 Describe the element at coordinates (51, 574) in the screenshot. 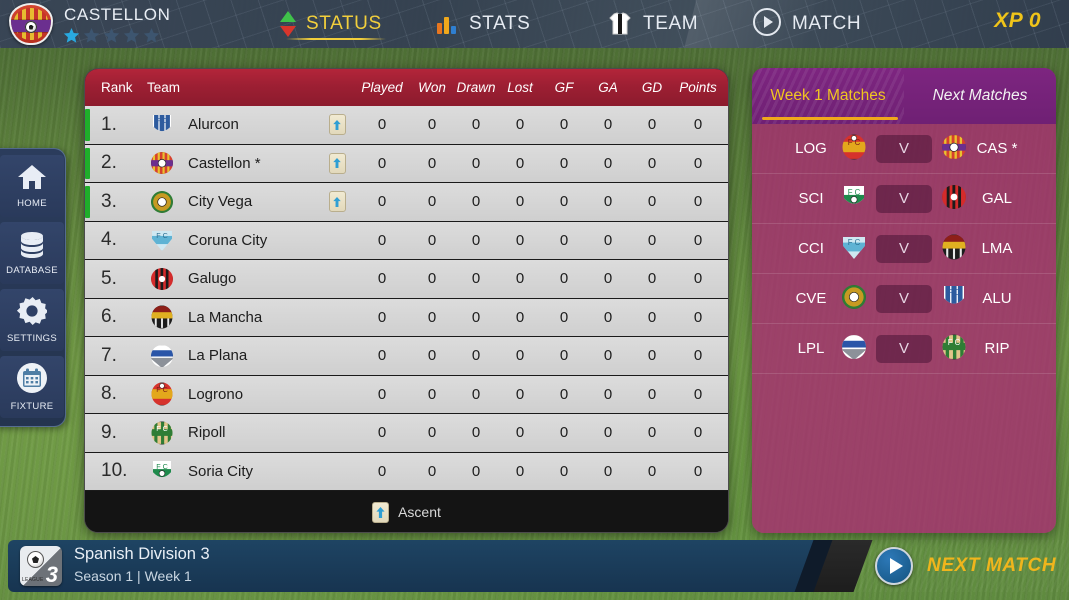

I see `league-badge-number: 3` at that location.